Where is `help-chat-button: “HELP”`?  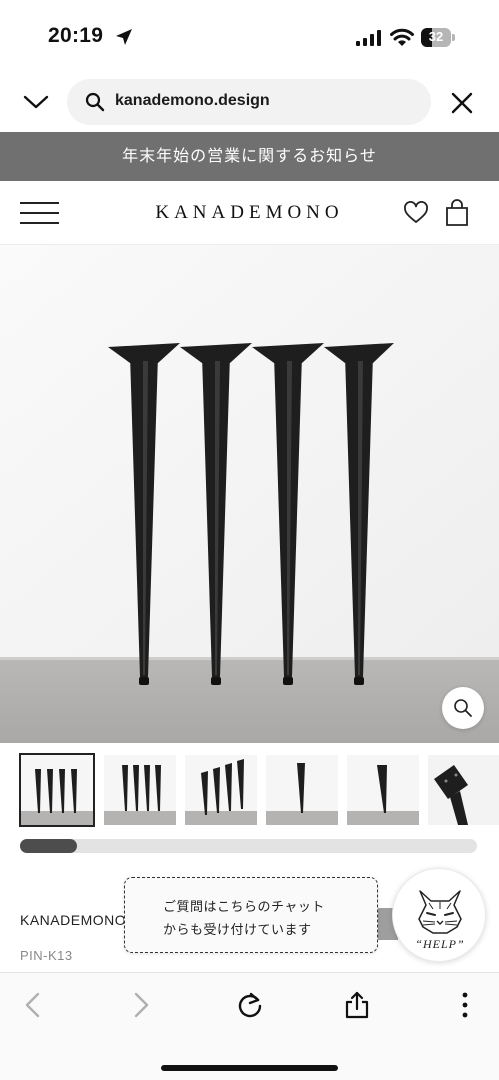
help-chat-button: “HELP” is located at coordinates (439, 915).